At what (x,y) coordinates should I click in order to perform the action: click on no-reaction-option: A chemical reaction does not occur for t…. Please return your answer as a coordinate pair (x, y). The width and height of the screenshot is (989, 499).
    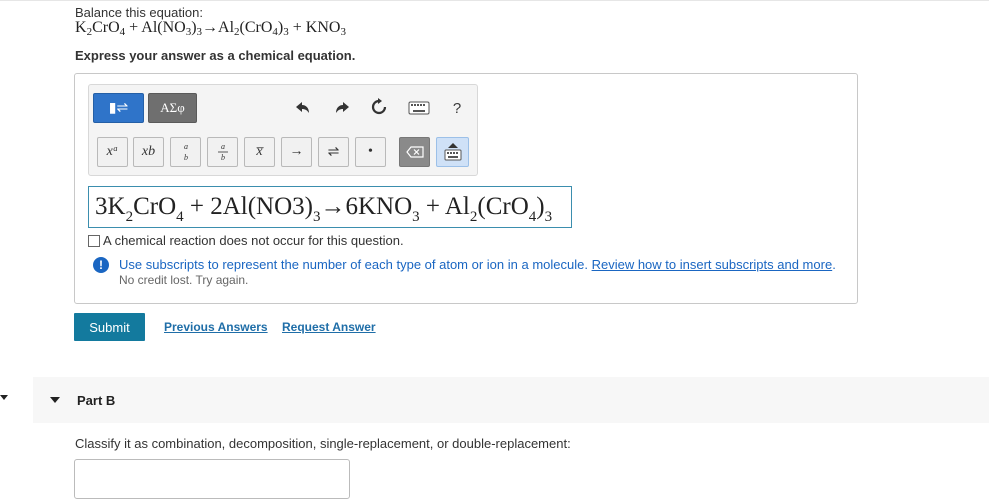
    Looking at the image, I should click on (246, 240).